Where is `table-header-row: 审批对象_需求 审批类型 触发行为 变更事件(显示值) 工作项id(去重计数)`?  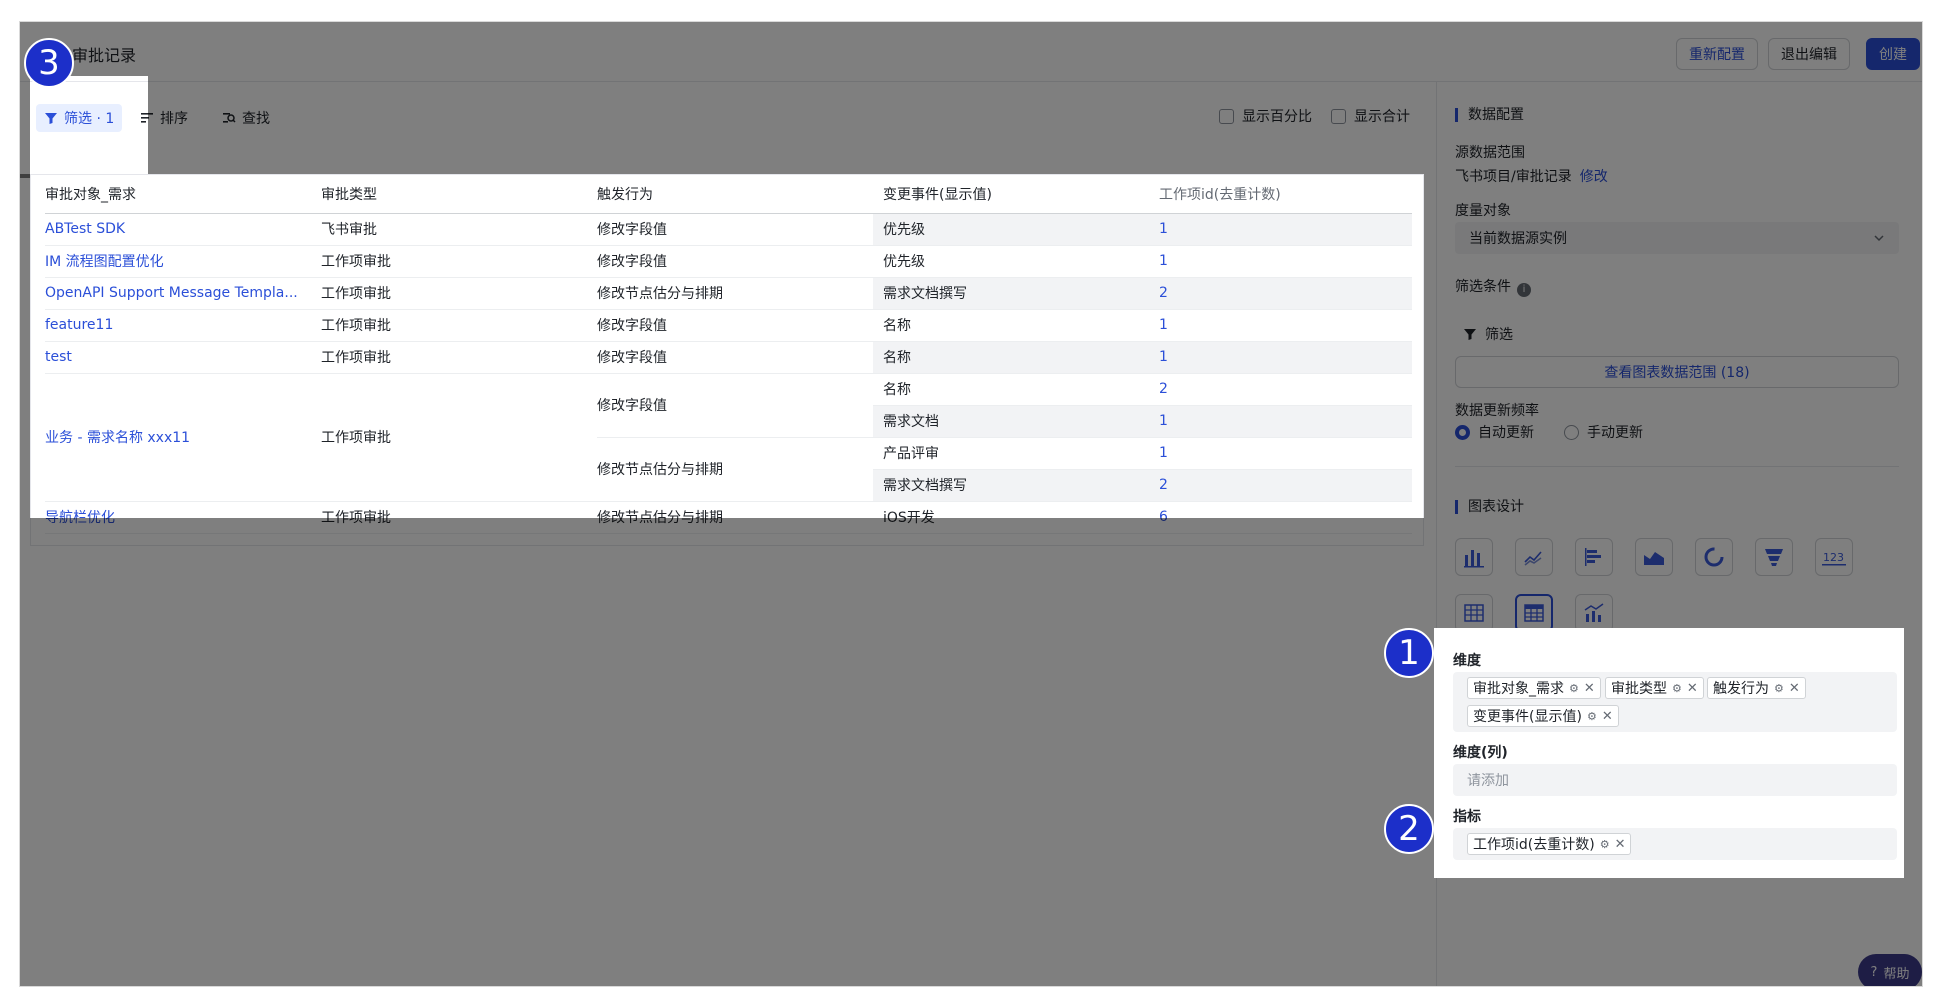
table-header-row: 审批对象_需求 审批类型 触发行为 变更事件(显示值) 工作项id(去重计数) is located at coordinates (728, 194).